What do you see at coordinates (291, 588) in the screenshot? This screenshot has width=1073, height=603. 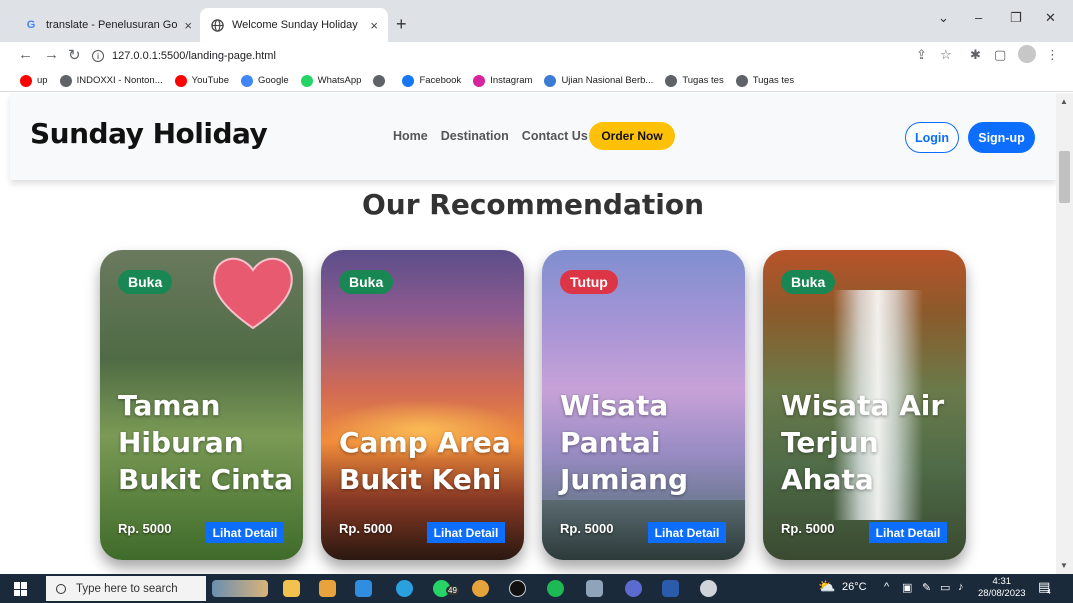 I see `file-explorer-icon` at bounding box center [291, 588].